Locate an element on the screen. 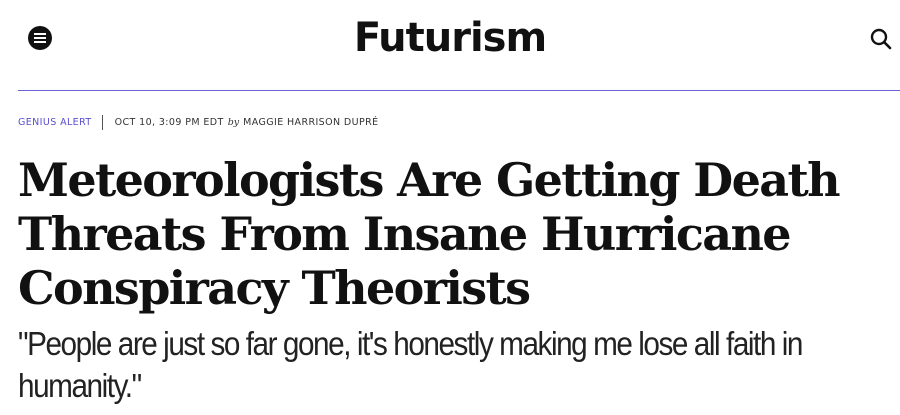 The image size is (900, 415). category-link: GENIUS ALERT is located at coordinates (55, 122).